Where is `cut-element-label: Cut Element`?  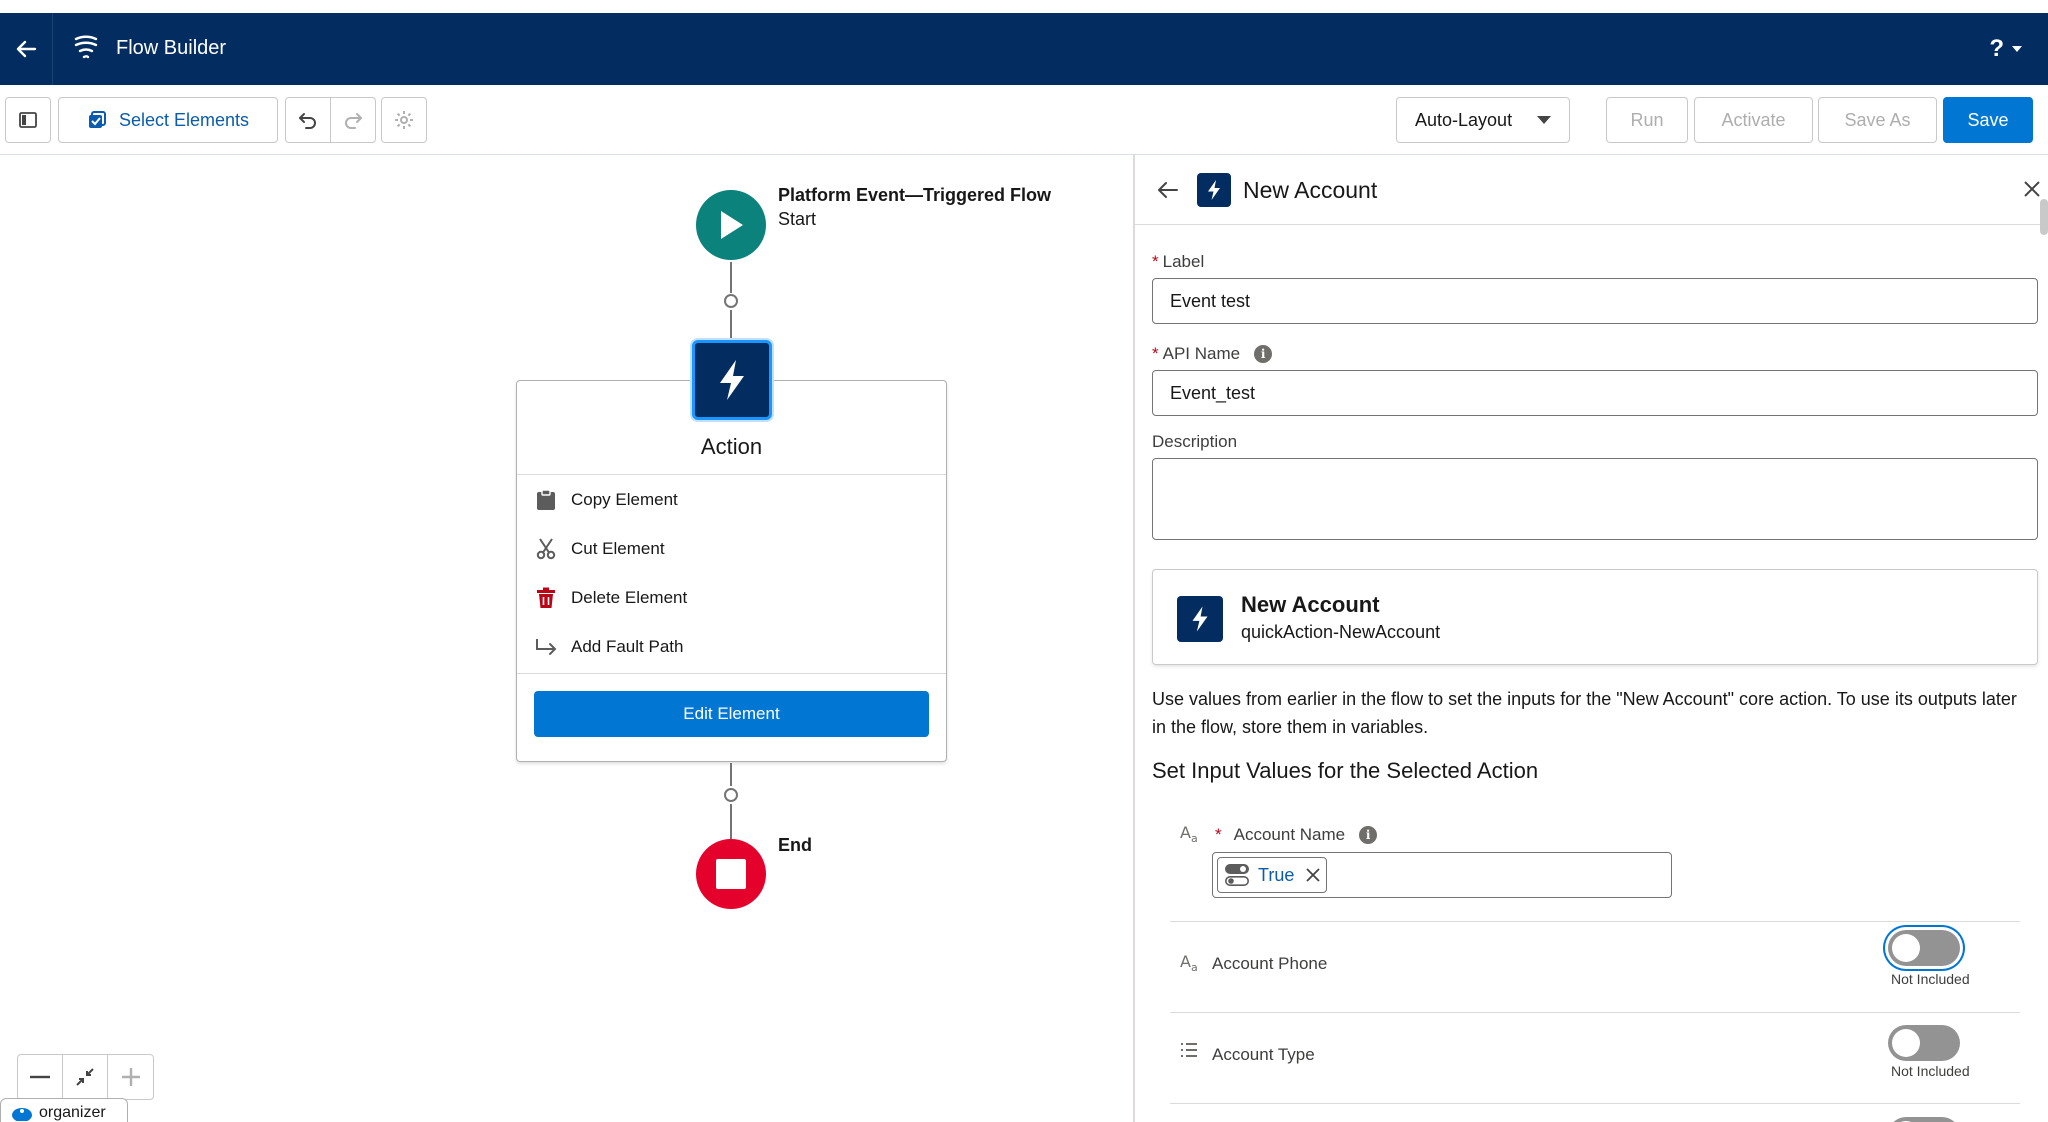 cut-element-label: Cut Element is located at coordinates (618, 548).